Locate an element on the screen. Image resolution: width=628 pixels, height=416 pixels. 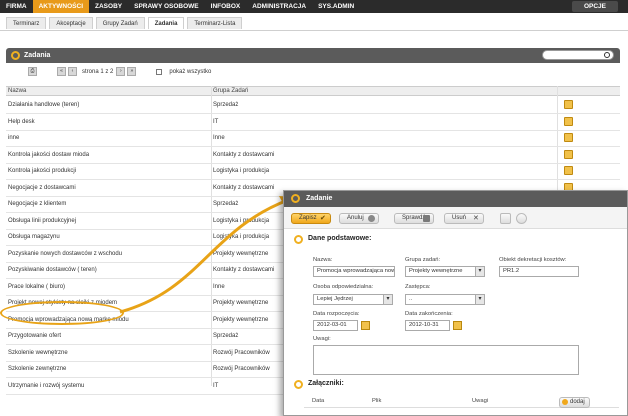
tab-zadania: Zadania is located at coordinates (166, 23).